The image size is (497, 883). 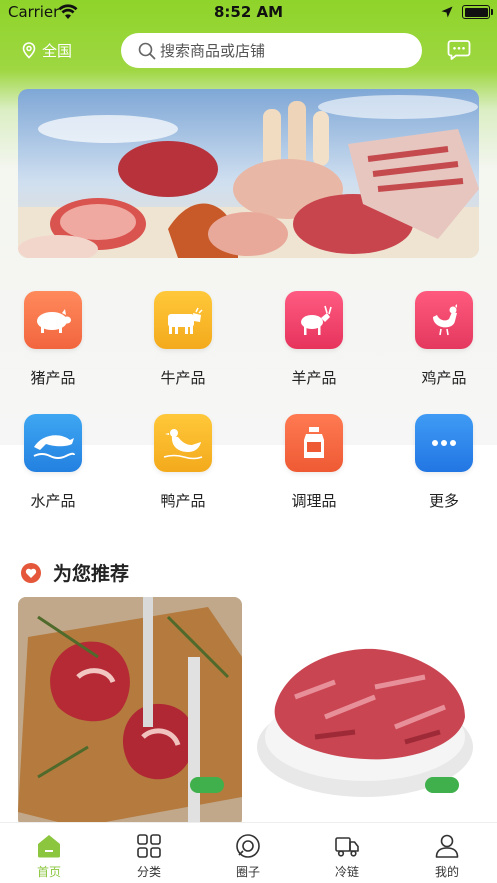 What do you see at coordinates (444, 443) in the screenshot?
I see `more-icon` at bounding box center [444, 443].